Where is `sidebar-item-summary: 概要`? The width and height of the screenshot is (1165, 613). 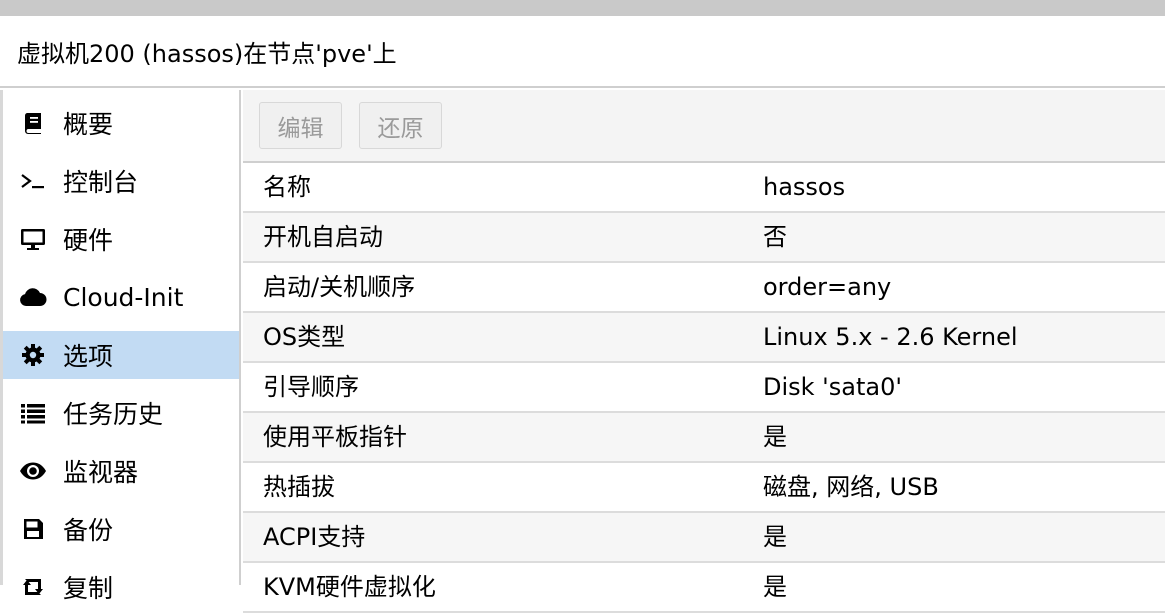 sidebar-item-summary: 概要 is located at coordinates (121, 123).